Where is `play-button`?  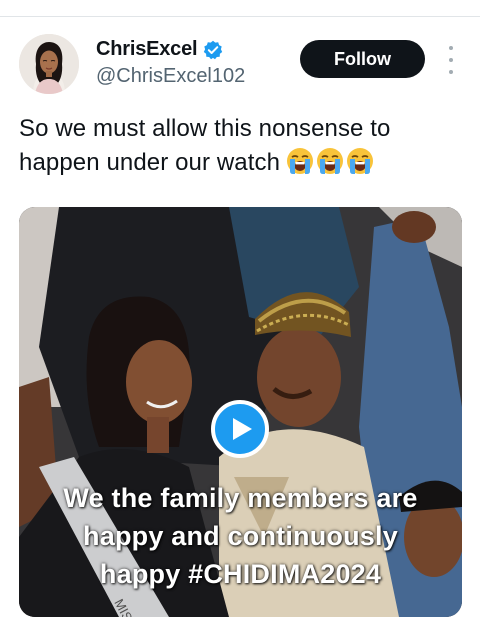
play-button is located at coordinates (240, 429).